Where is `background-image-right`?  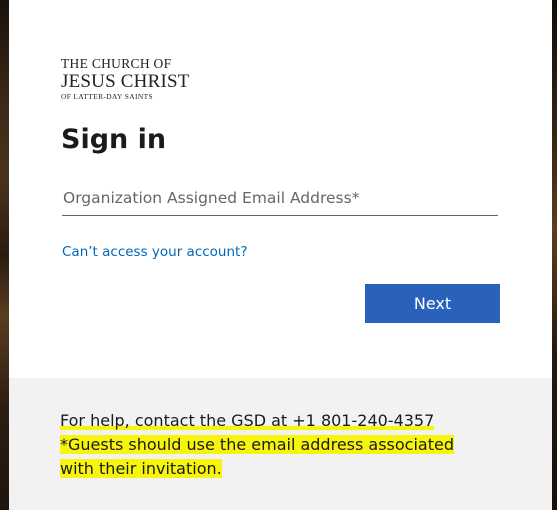
background-image-right is located at coordinates (554, 255).